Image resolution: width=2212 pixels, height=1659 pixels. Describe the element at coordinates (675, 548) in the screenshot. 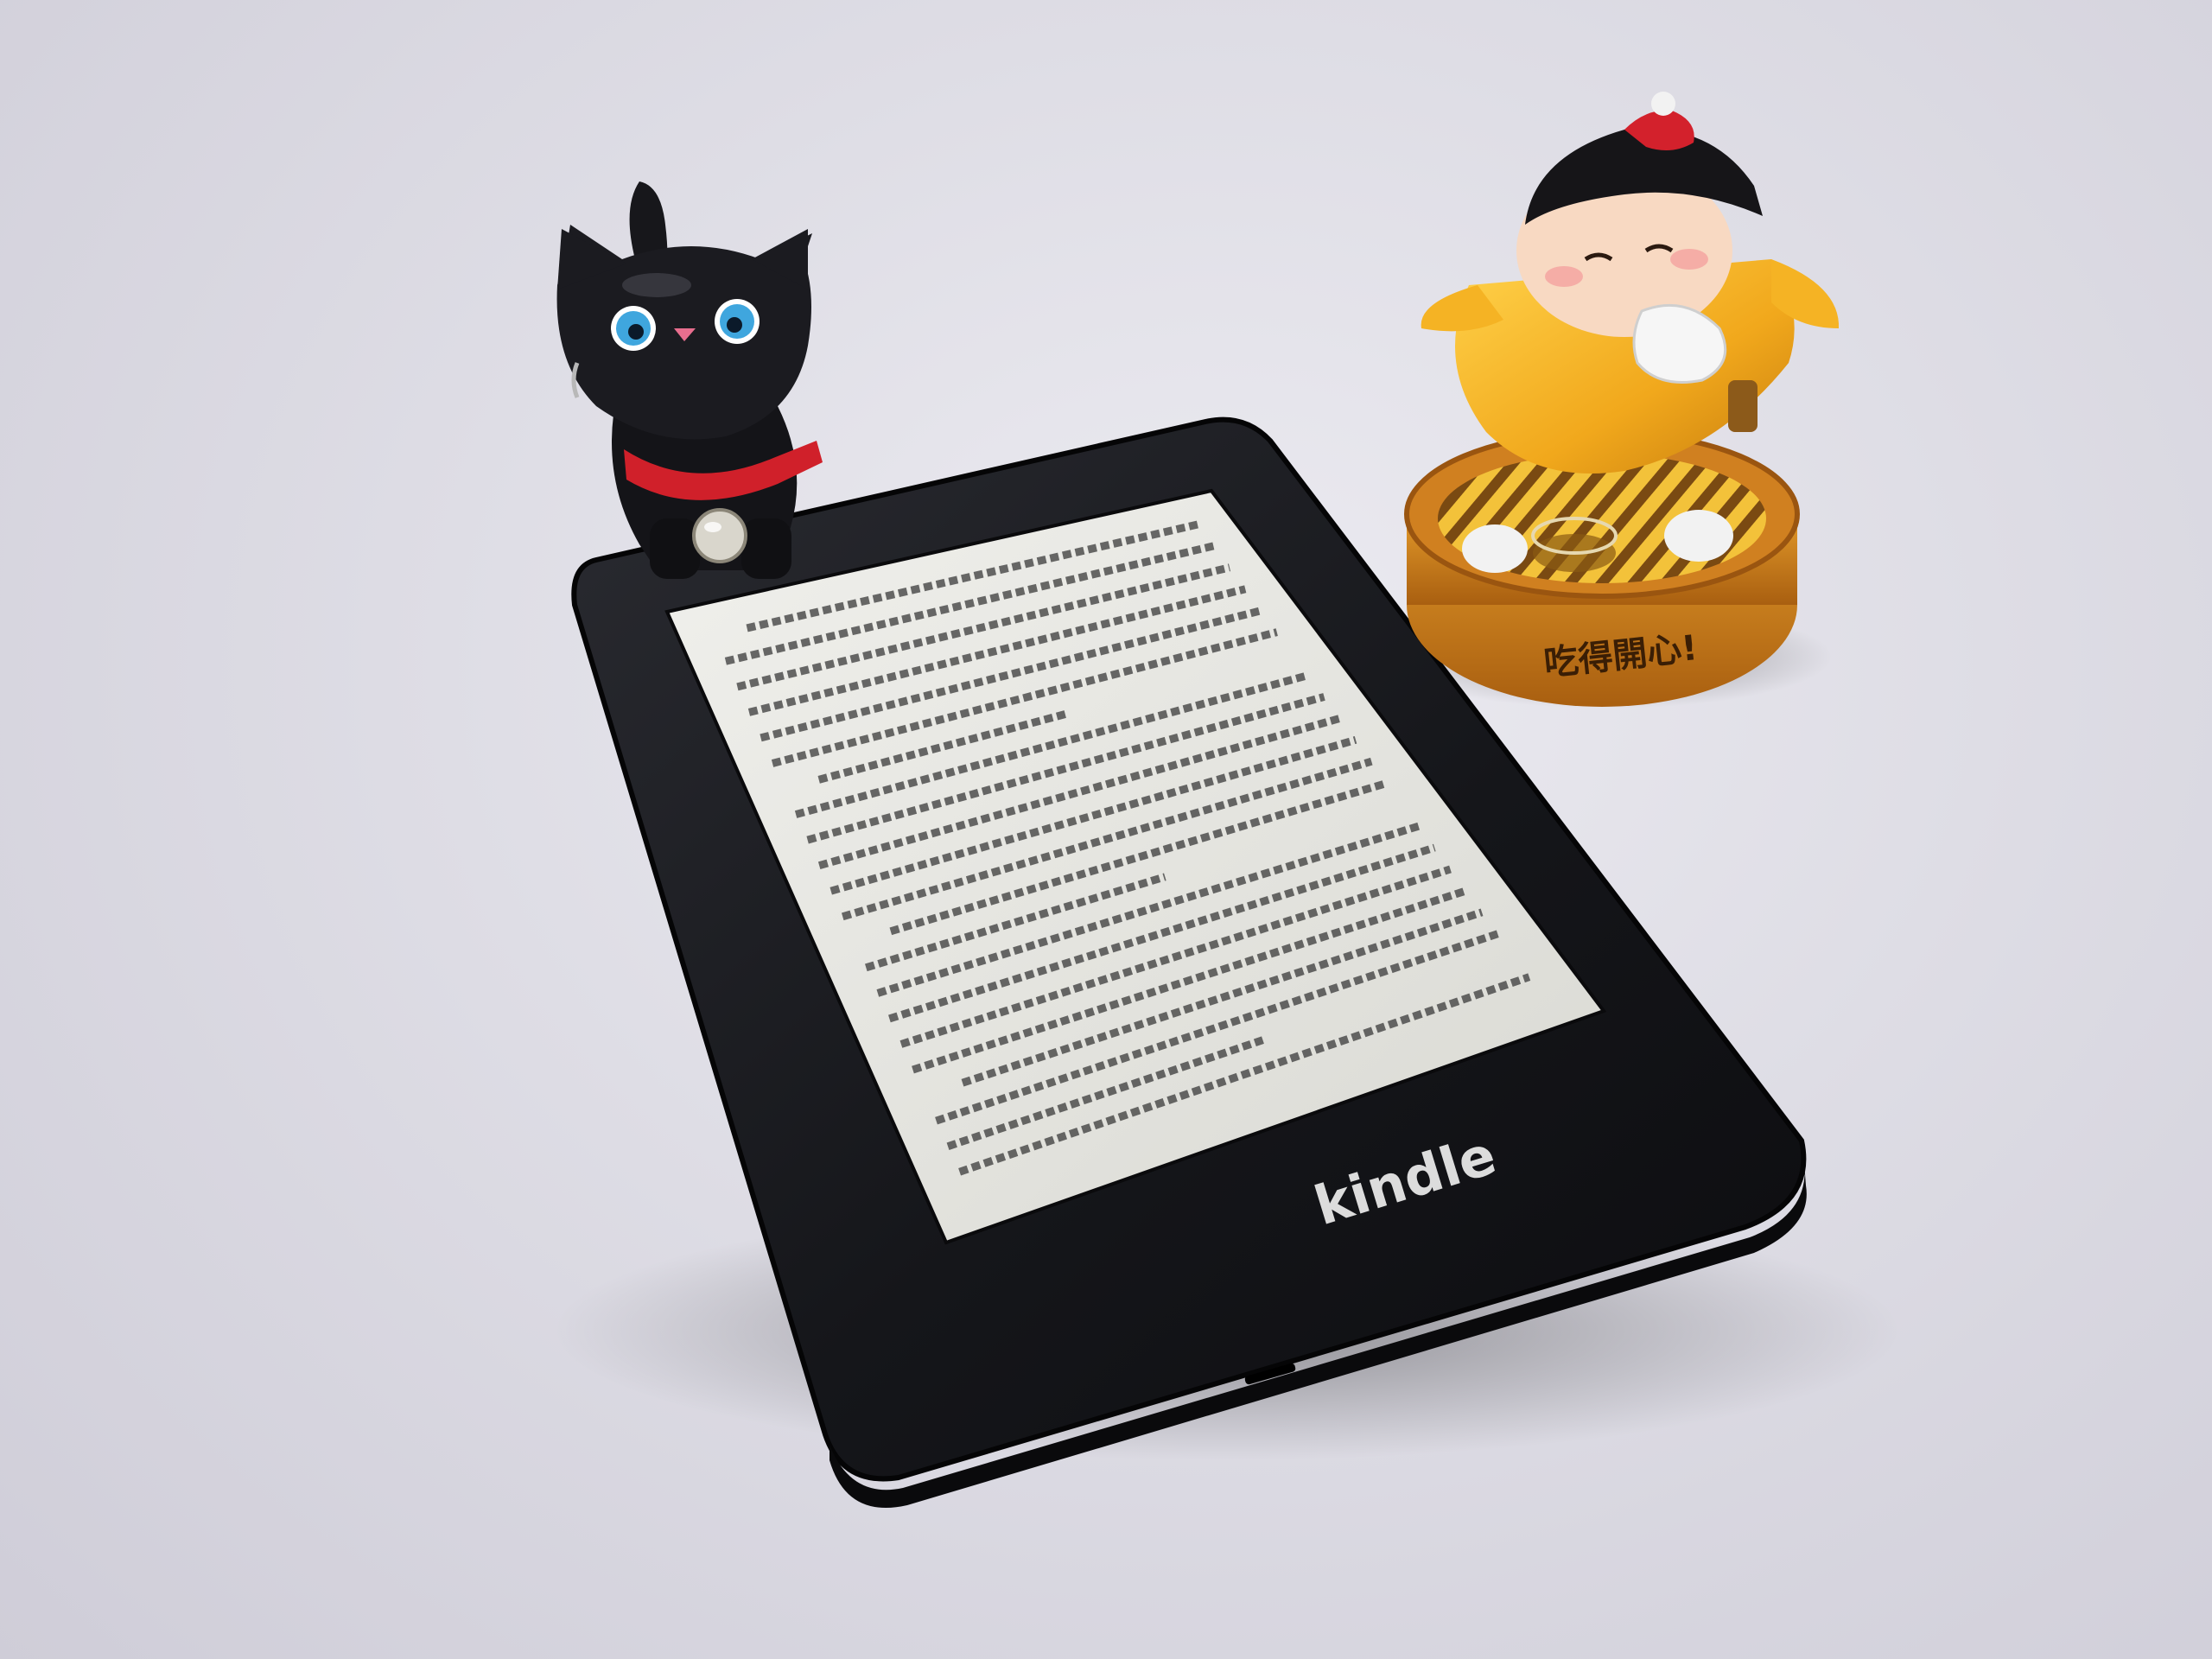

I see `cat-left-leg` at that location.